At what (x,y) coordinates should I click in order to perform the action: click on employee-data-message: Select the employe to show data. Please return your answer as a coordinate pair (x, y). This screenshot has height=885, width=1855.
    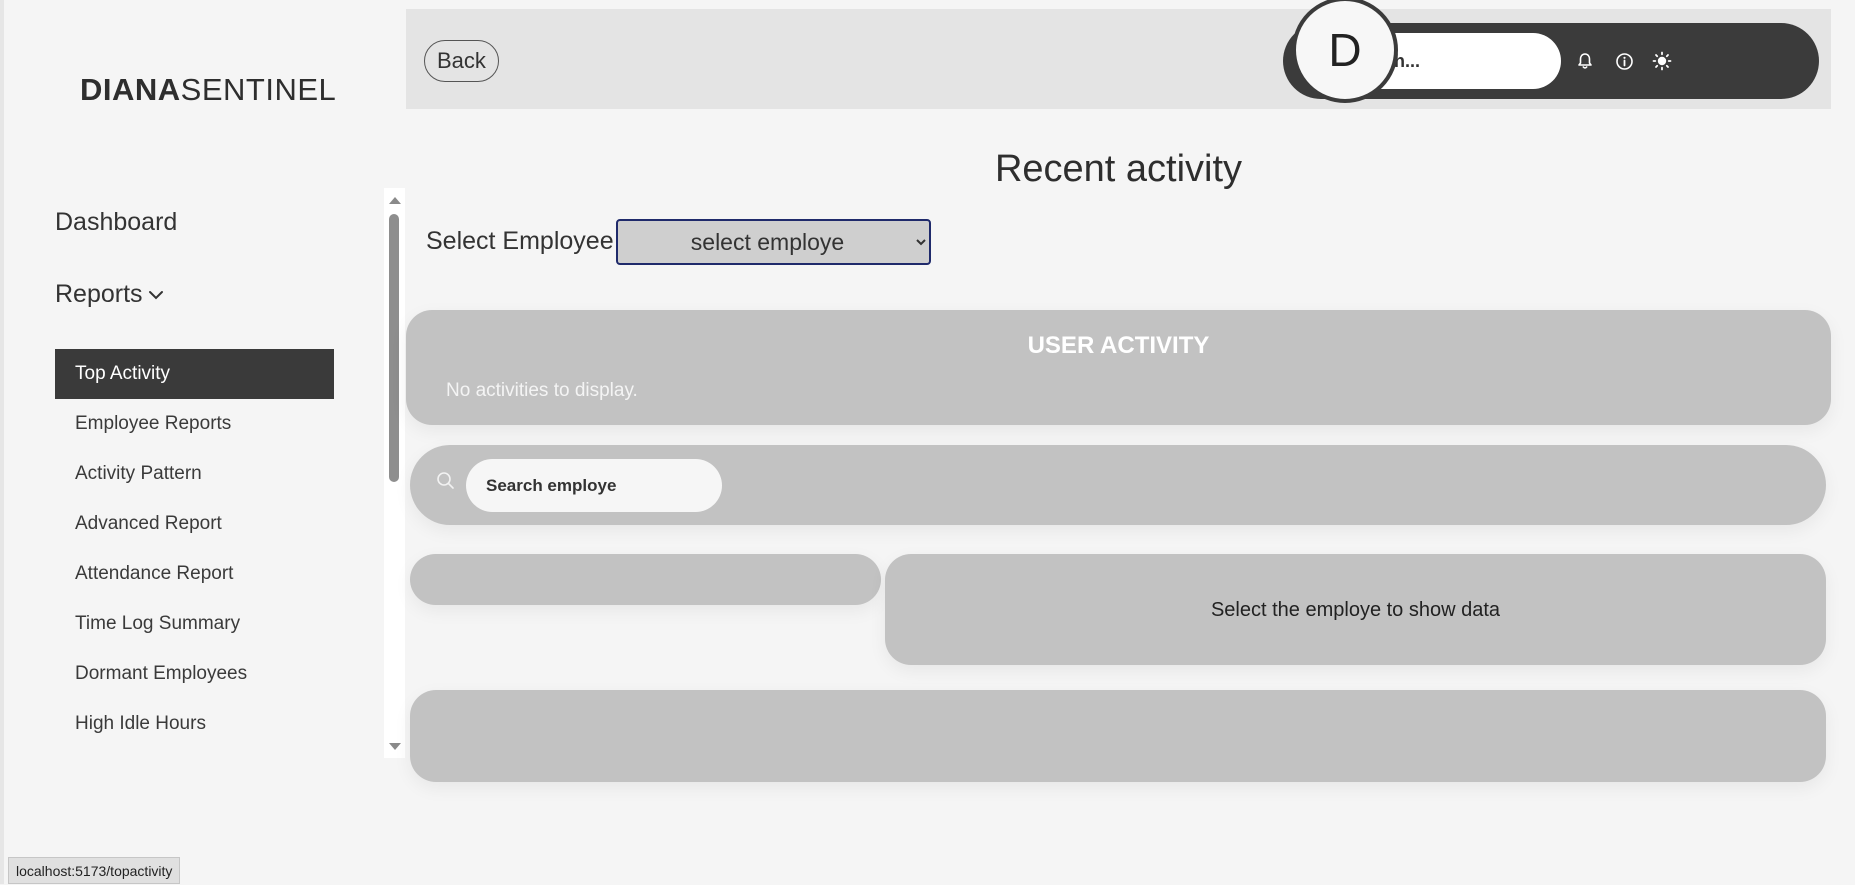
    Looking at the image, I should click on (1355, 610).